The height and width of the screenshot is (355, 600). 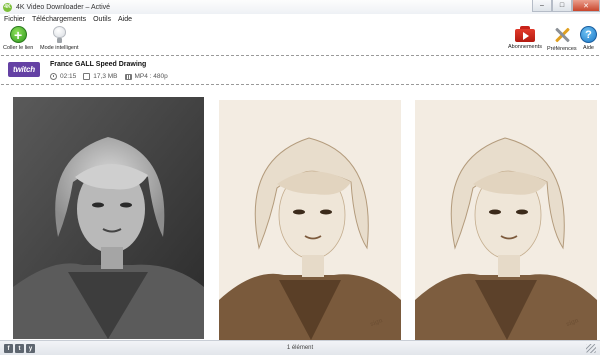 I want to click on preferences-button: Préférences, so click(x=562, y=39).